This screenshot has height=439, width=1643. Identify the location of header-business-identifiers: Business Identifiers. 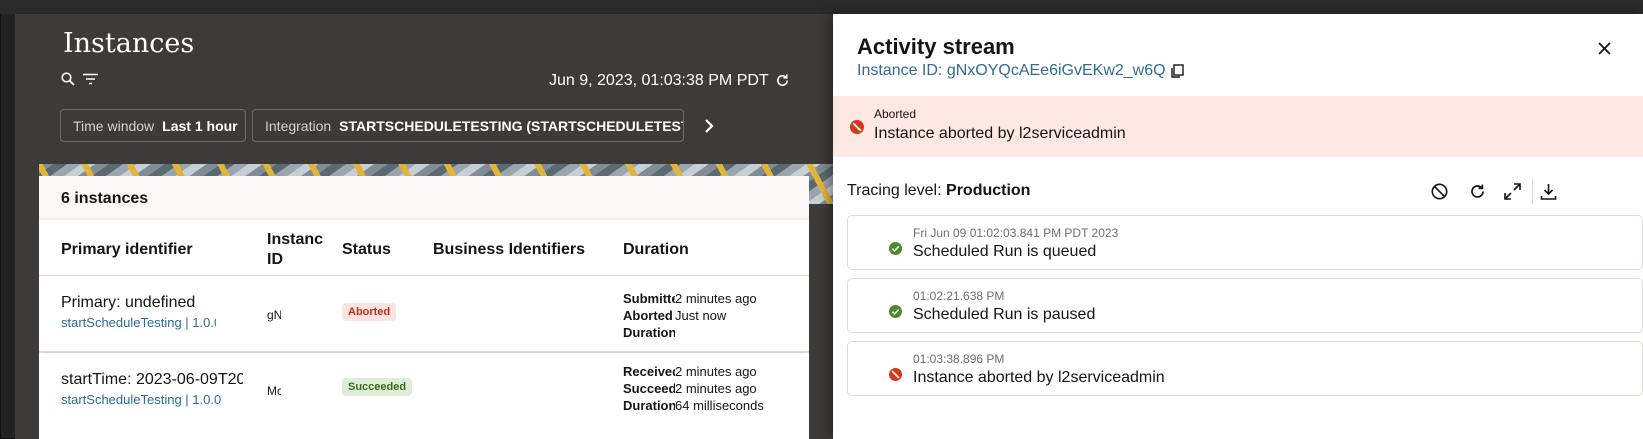
(509, 250).